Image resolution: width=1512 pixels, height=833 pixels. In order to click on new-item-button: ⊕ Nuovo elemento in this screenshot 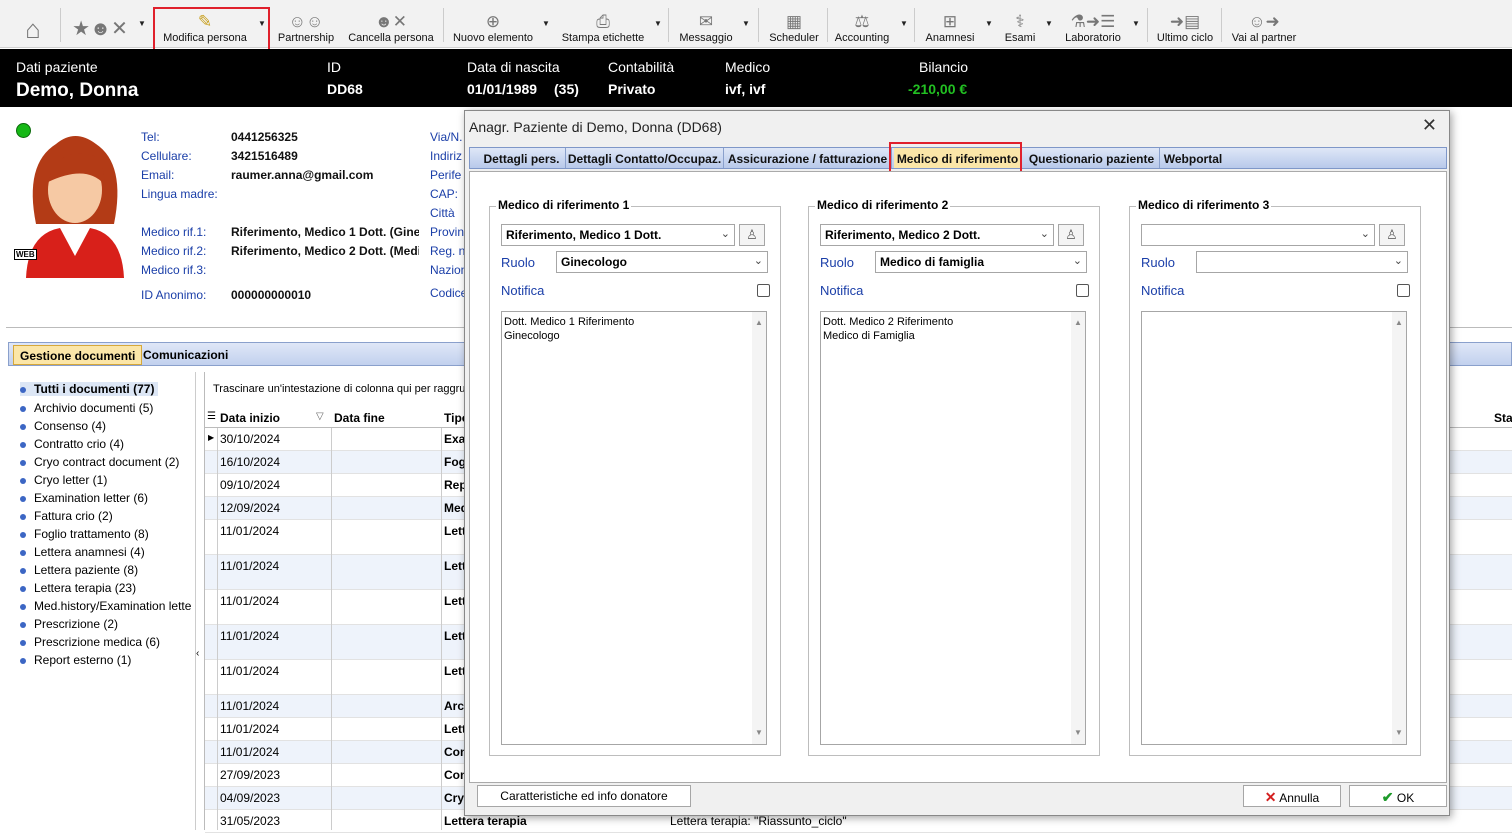, I will do `click(493, 25)`.